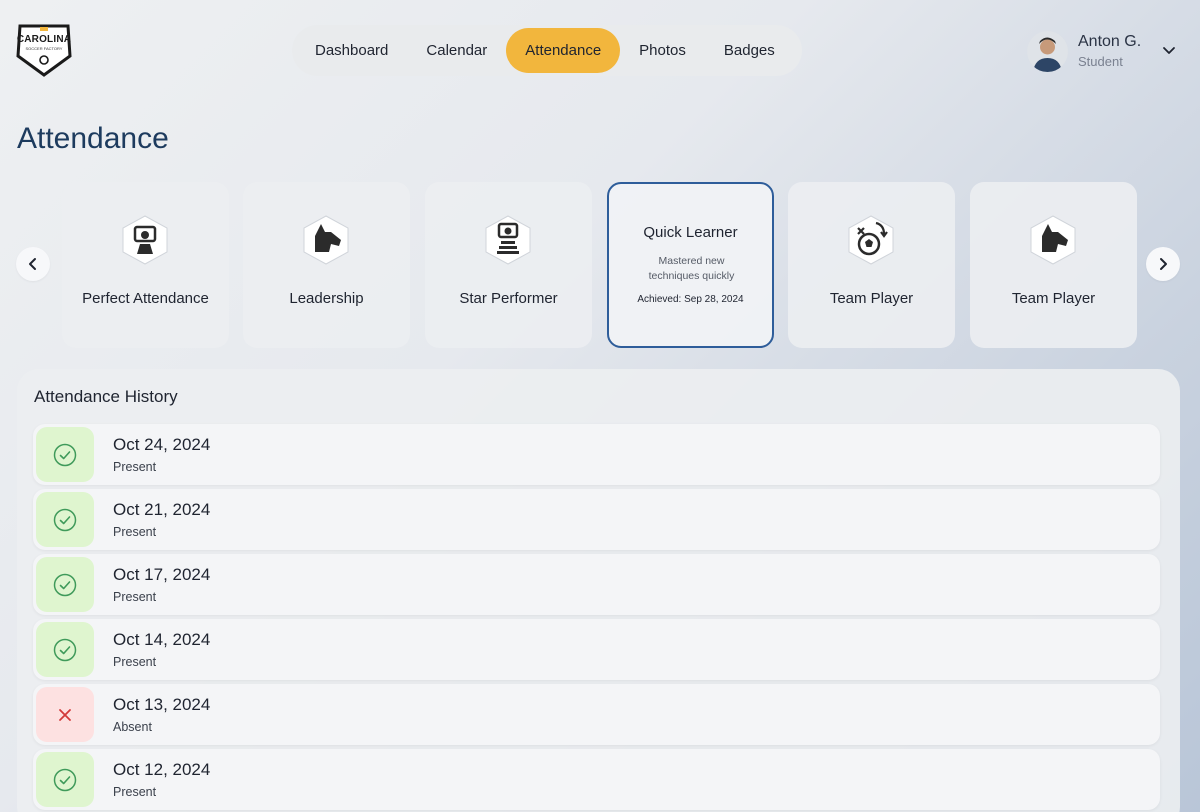  I want to click on carousel-next-button, so click(1163, 264).